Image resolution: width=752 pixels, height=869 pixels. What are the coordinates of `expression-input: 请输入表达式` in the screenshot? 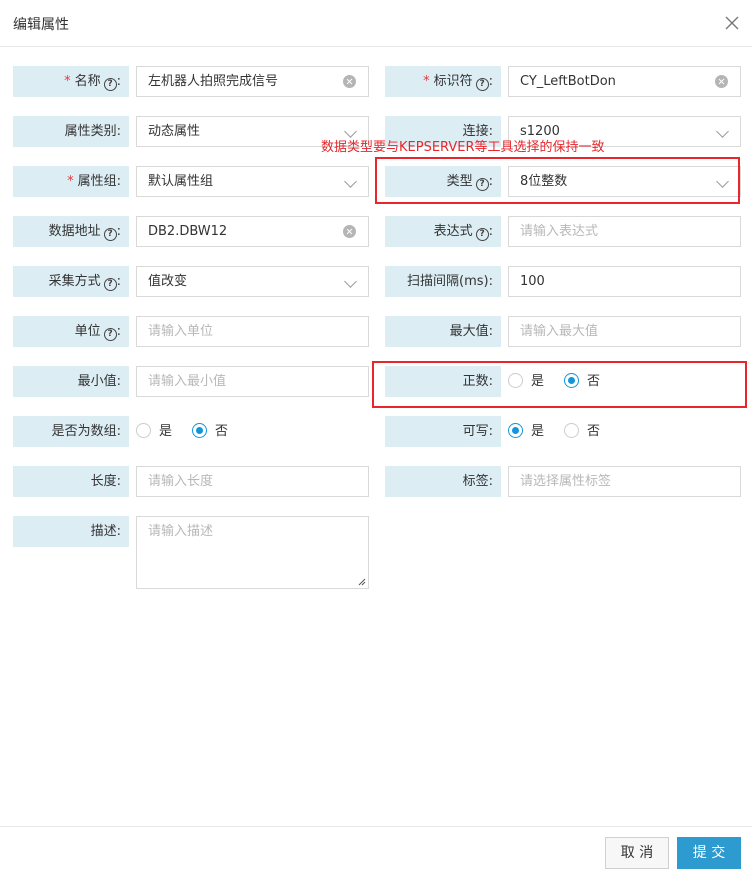 It's located at (624, 231).